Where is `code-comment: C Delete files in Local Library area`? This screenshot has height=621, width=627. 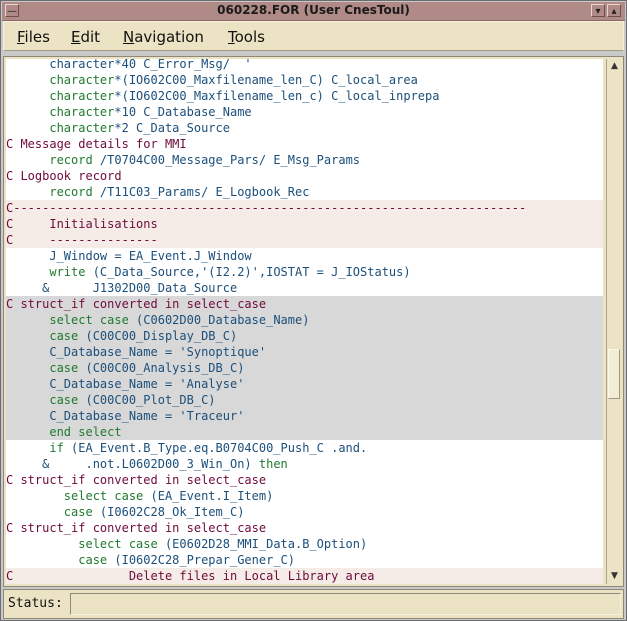 code-comment: C Delete files in Local Library area is located at coordinates (190, 576).